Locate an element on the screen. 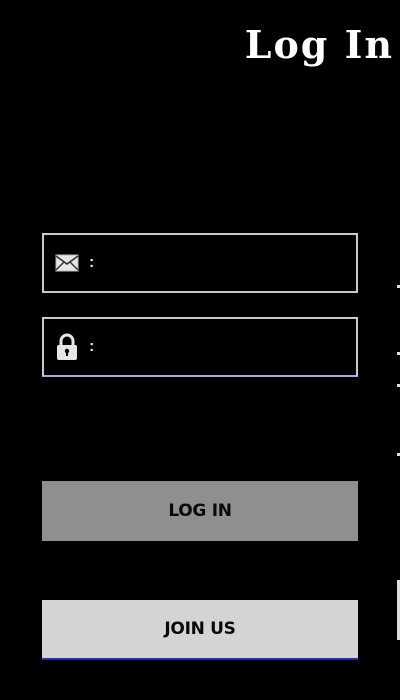  password-input is located at coordinates (228, 347).